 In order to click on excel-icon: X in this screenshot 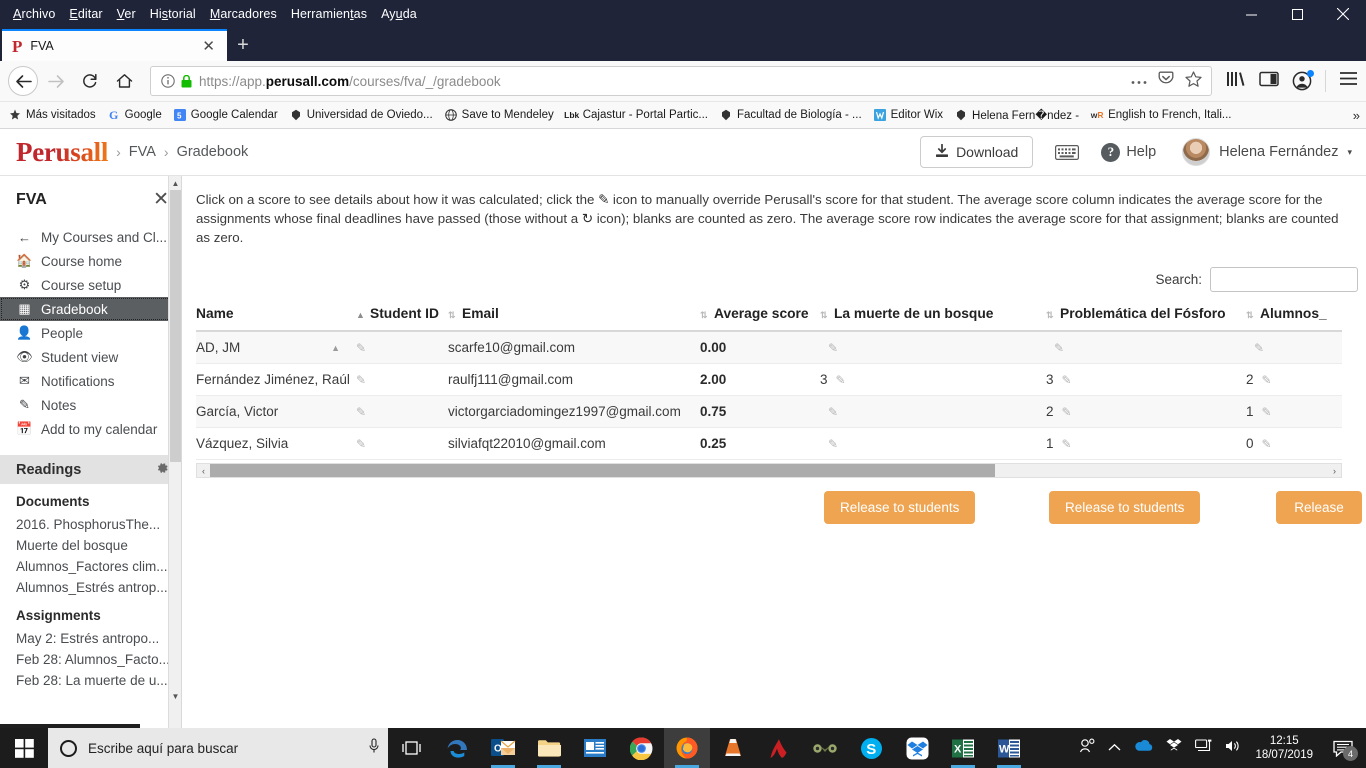, I will do `click(963, 748)`.